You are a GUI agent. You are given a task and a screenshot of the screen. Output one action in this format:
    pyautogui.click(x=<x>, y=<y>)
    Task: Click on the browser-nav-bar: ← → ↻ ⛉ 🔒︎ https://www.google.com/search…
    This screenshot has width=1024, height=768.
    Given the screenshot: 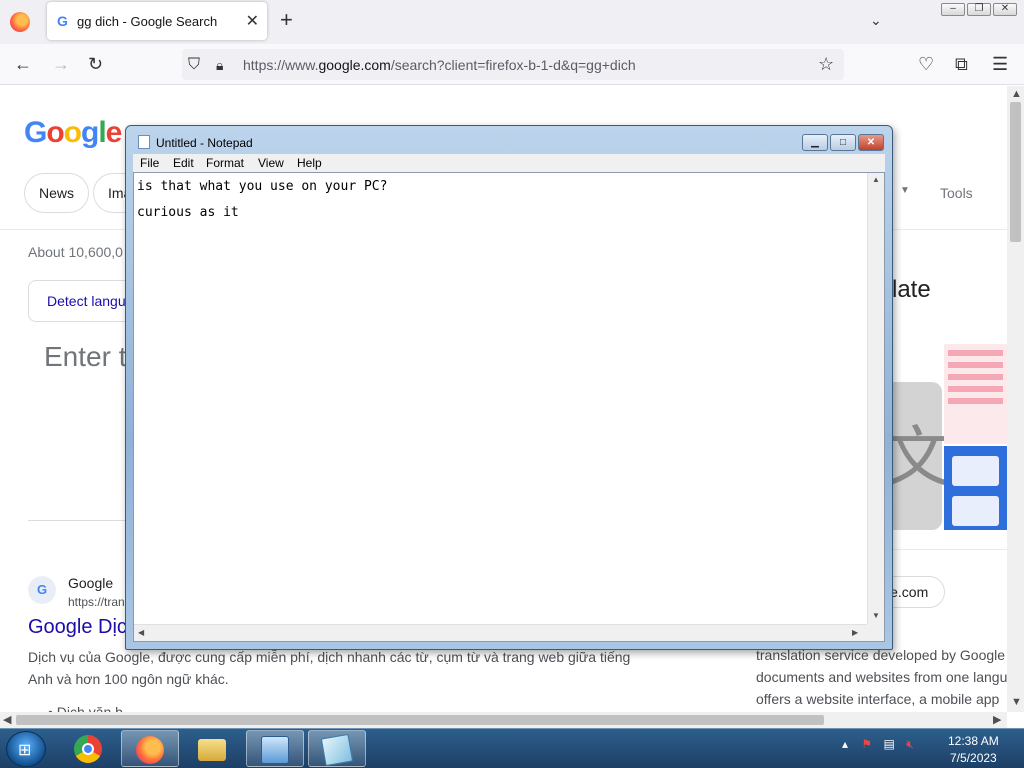 What is the action you would take?
    pyautogui.click(x=512, y=64)
    